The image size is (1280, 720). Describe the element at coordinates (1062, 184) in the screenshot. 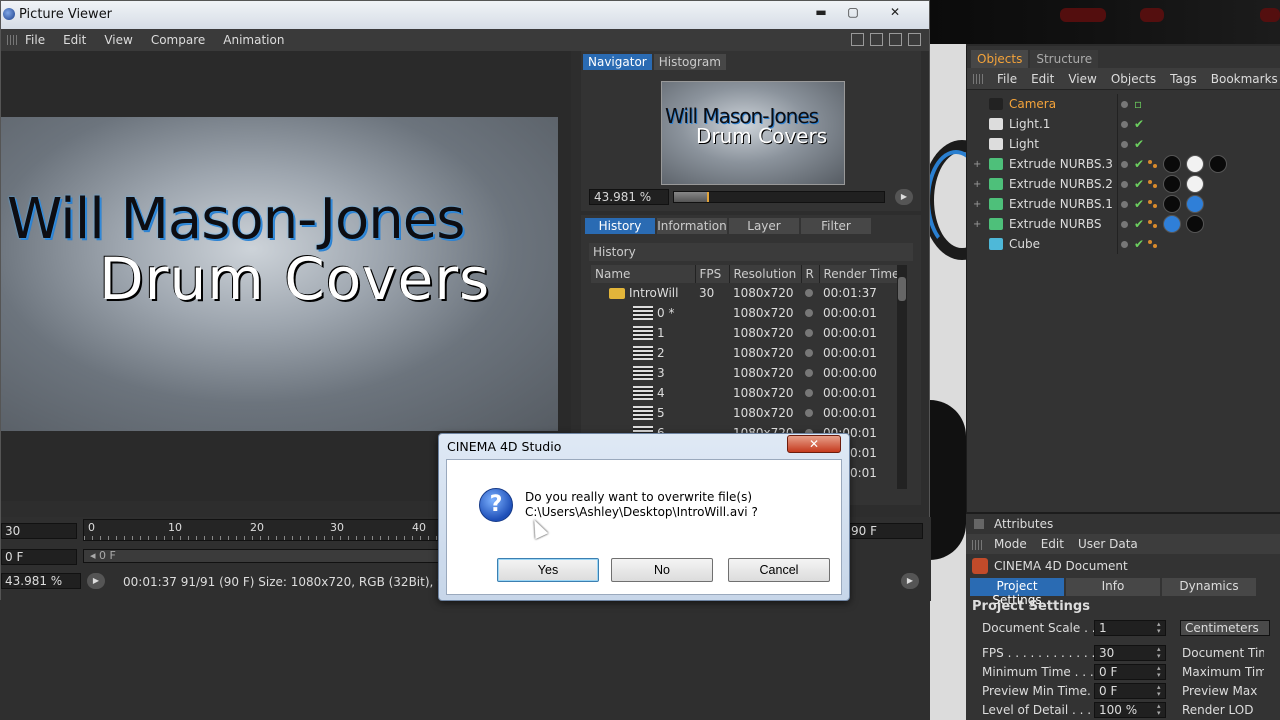

I see `object-name: Extrude NURBS.2` at that location.